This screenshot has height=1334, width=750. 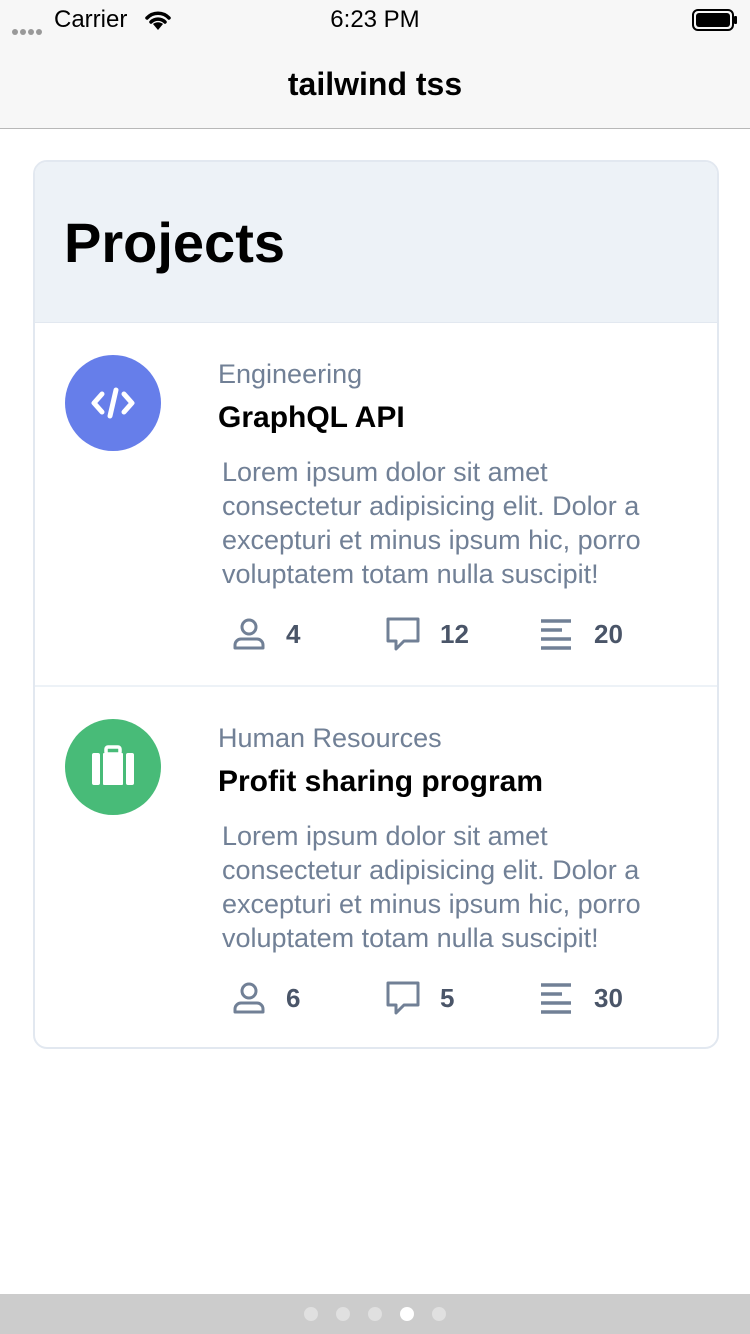 I want to click on card-title: Projects, so click(x=174, y=242).